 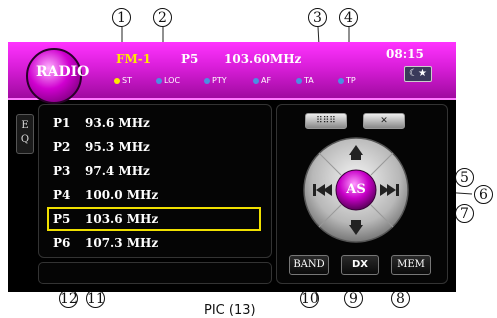 I want to click on preset-number: P3, so click(x=62, y=171).